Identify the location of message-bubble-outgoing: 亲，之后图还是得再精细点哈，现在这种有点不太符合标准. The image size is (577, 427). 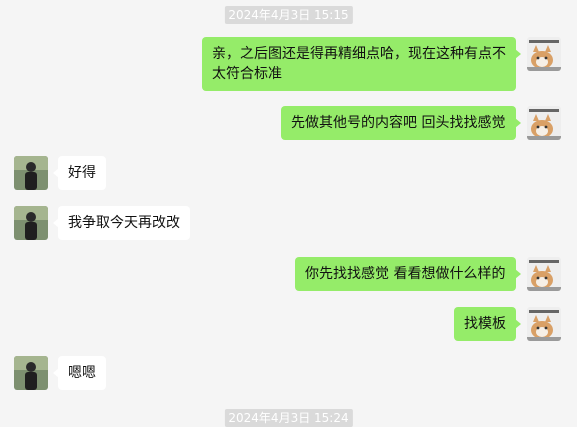
(361, 64).